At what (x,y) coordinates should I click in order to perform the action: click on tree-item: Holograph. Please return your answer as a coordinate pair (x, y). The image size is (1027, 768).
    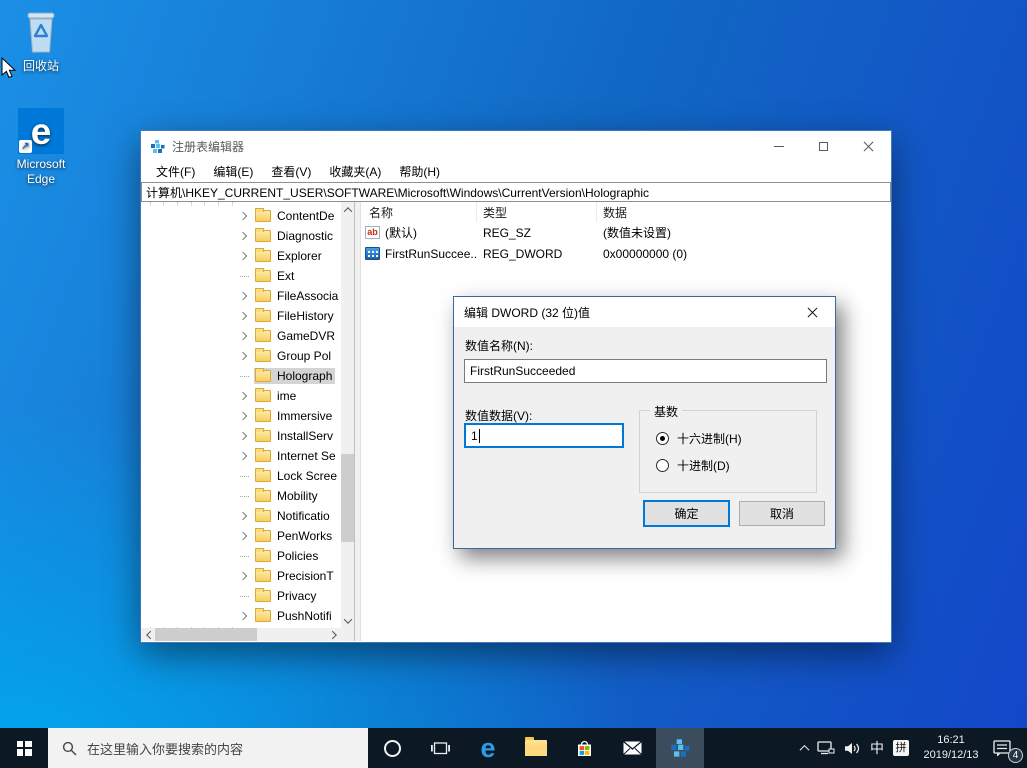
    Looking at the image, I should click on (241, 376).